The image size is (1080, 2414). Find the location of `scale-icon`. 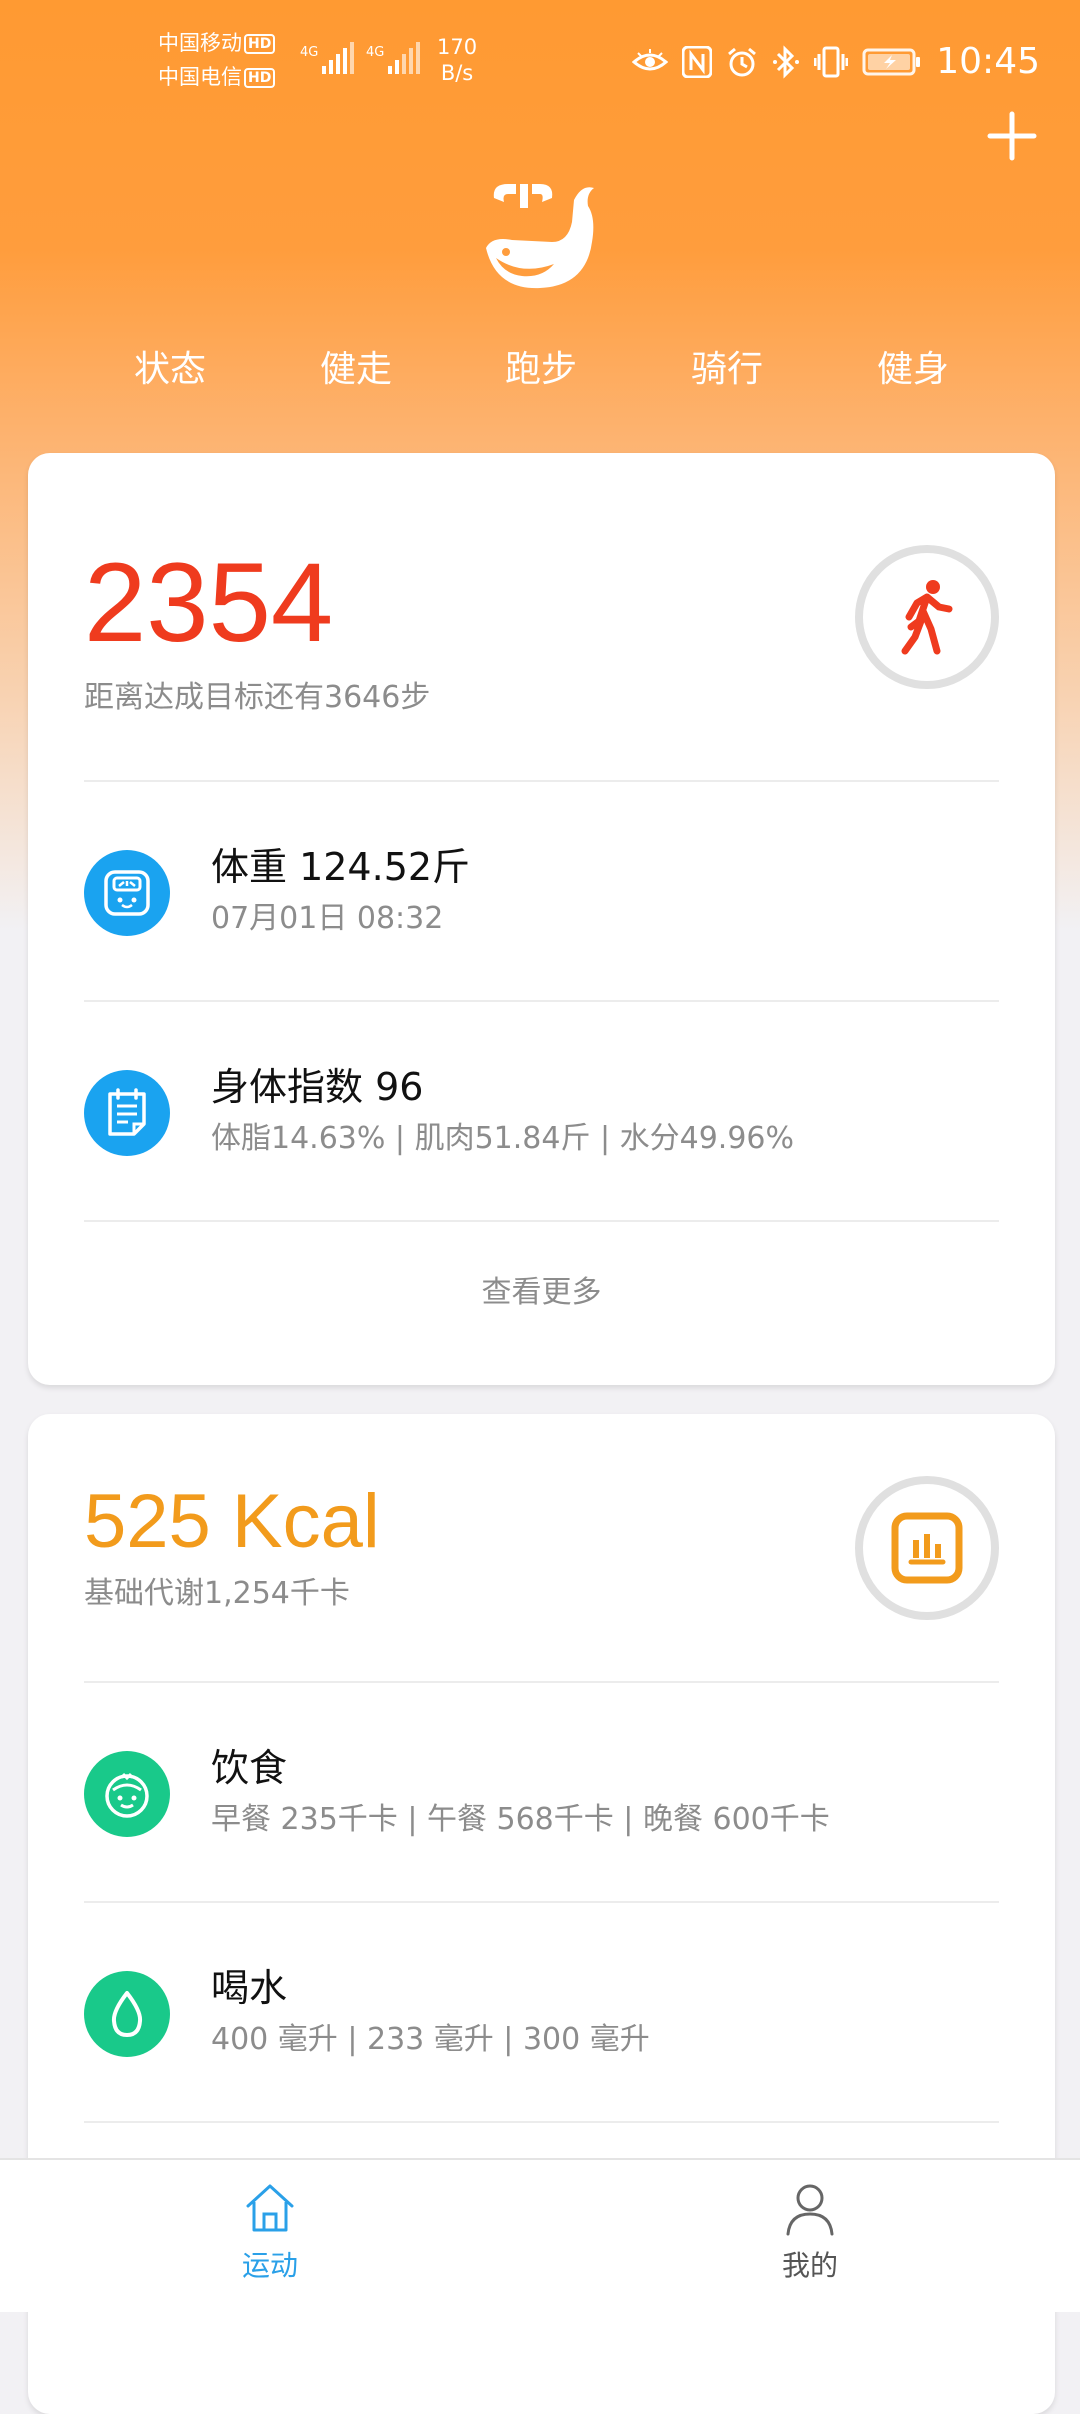

scale-icon is located at coordinates (127, 893).